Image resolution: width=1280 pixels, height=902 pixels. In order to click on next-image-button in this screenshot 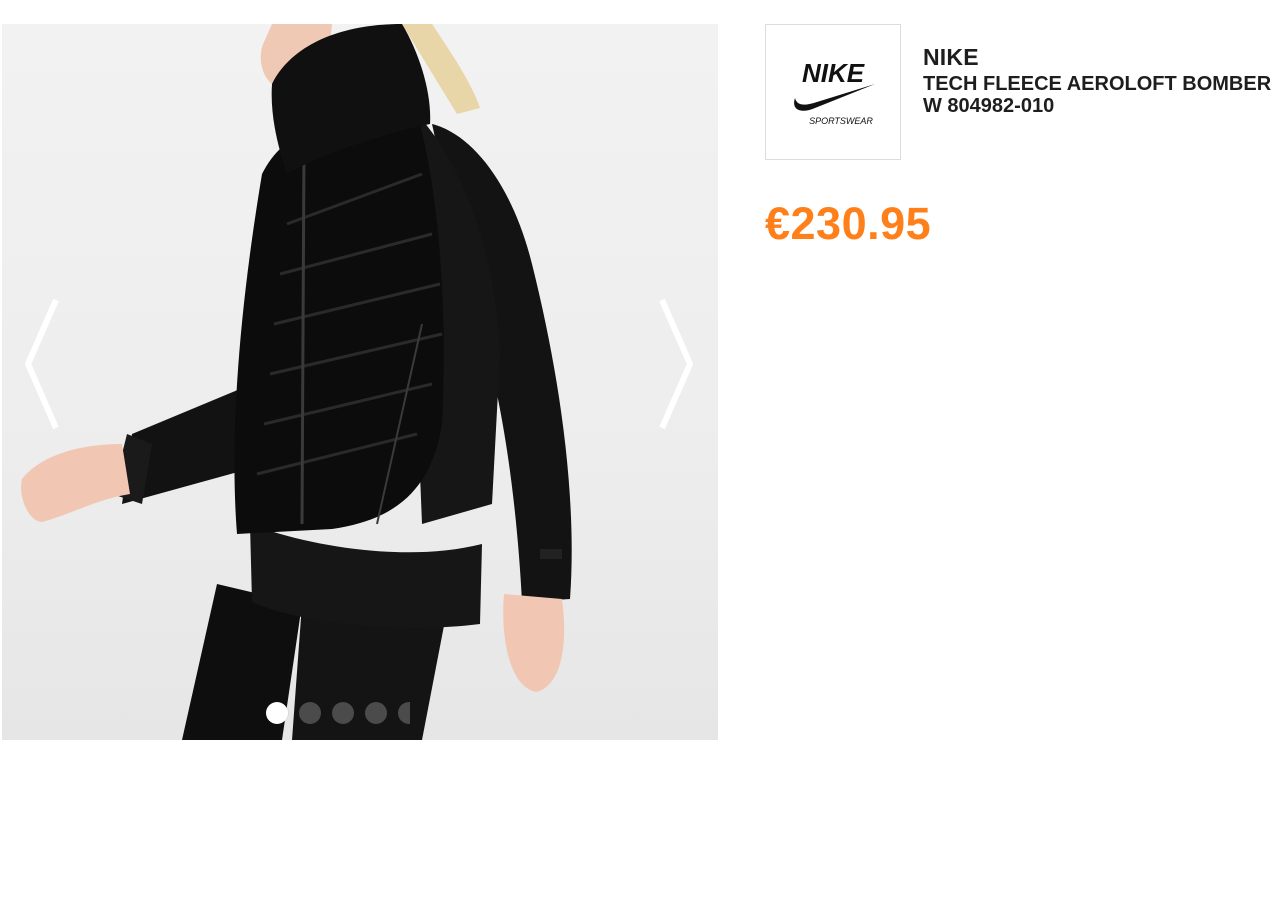, I will do `click(676, 364)`.